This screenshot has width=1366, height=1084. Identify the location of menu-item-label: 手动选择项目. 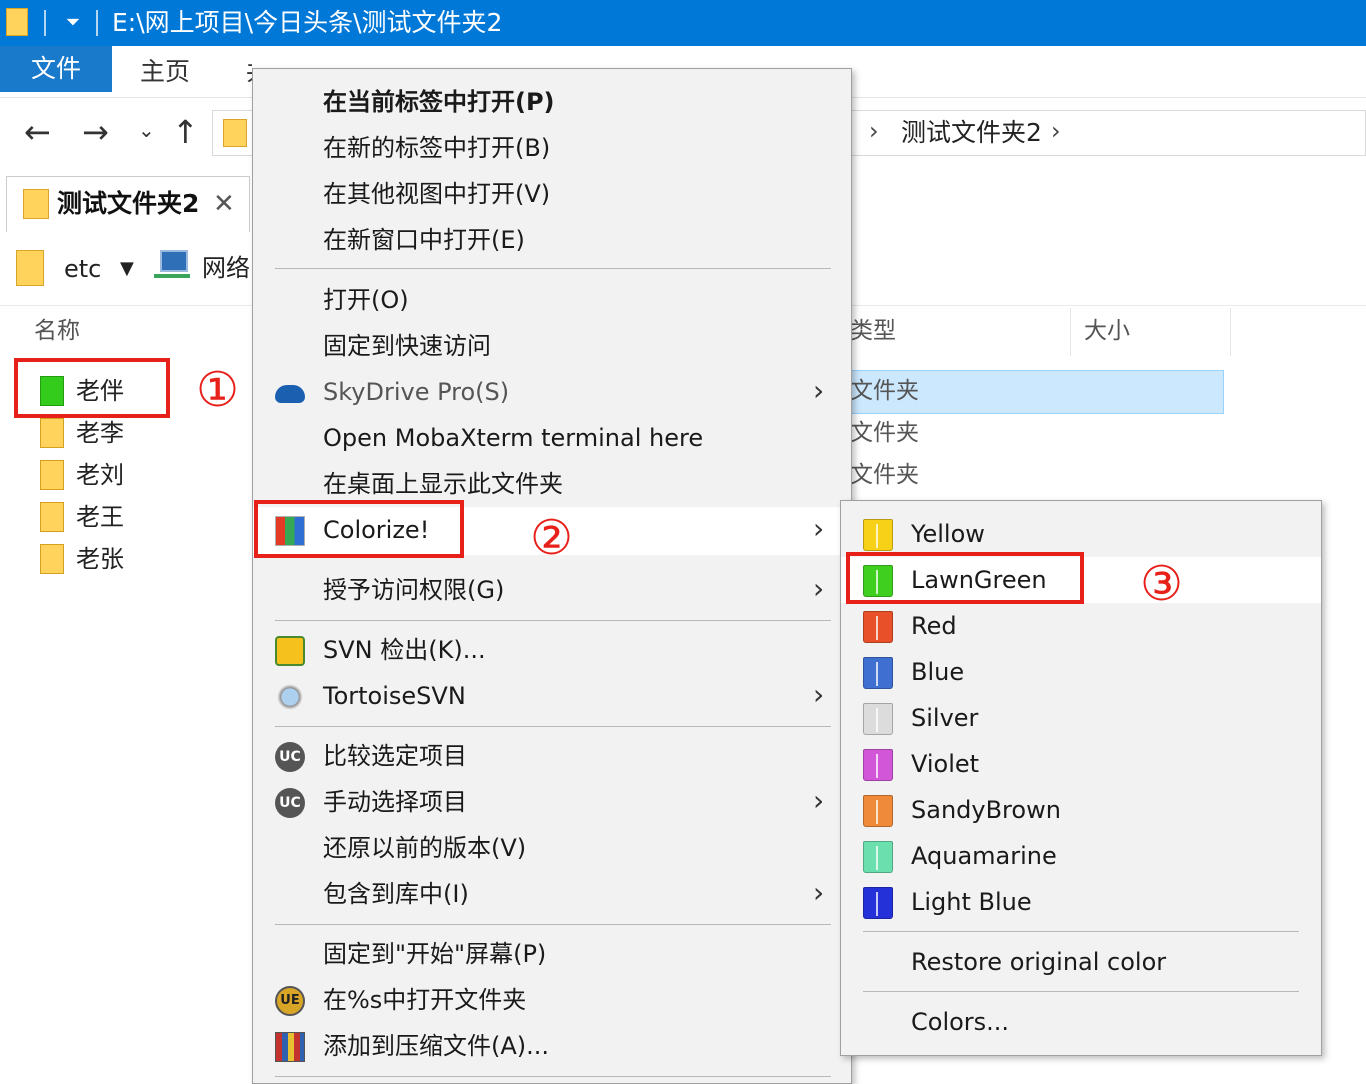
(395, 802).